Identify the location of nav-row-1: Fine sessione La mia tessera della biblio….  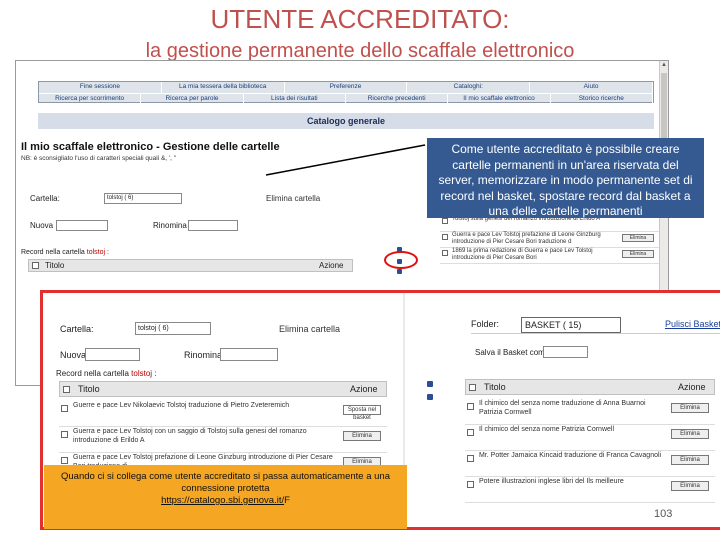
(346, 87).